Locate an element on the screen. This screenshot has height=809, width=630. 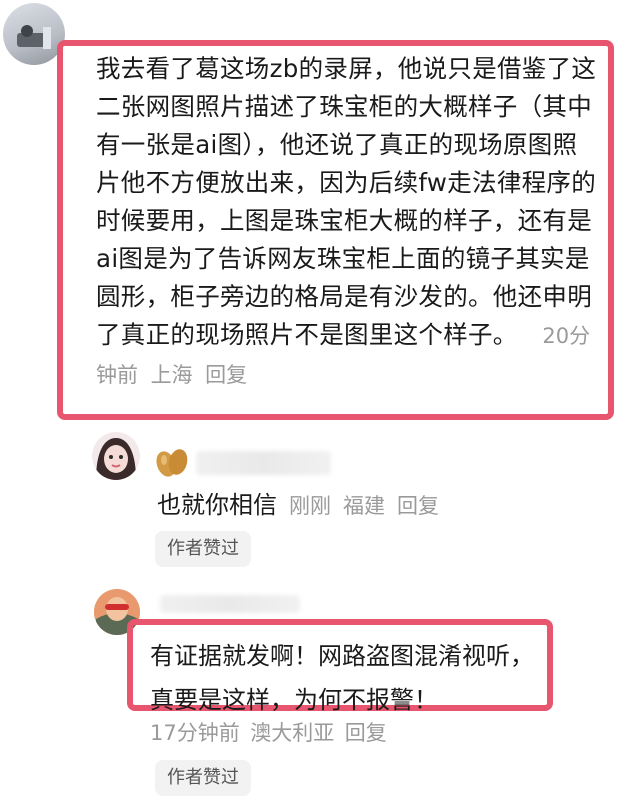
comment-reply-button: 回复 is located at coordinates (226, 375).